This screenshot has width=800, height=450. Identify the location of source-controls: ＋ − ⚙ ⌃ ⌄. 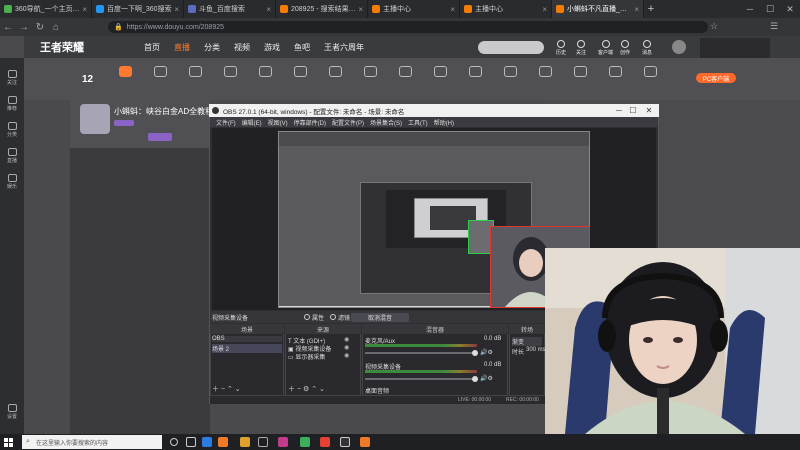
(306, 389).